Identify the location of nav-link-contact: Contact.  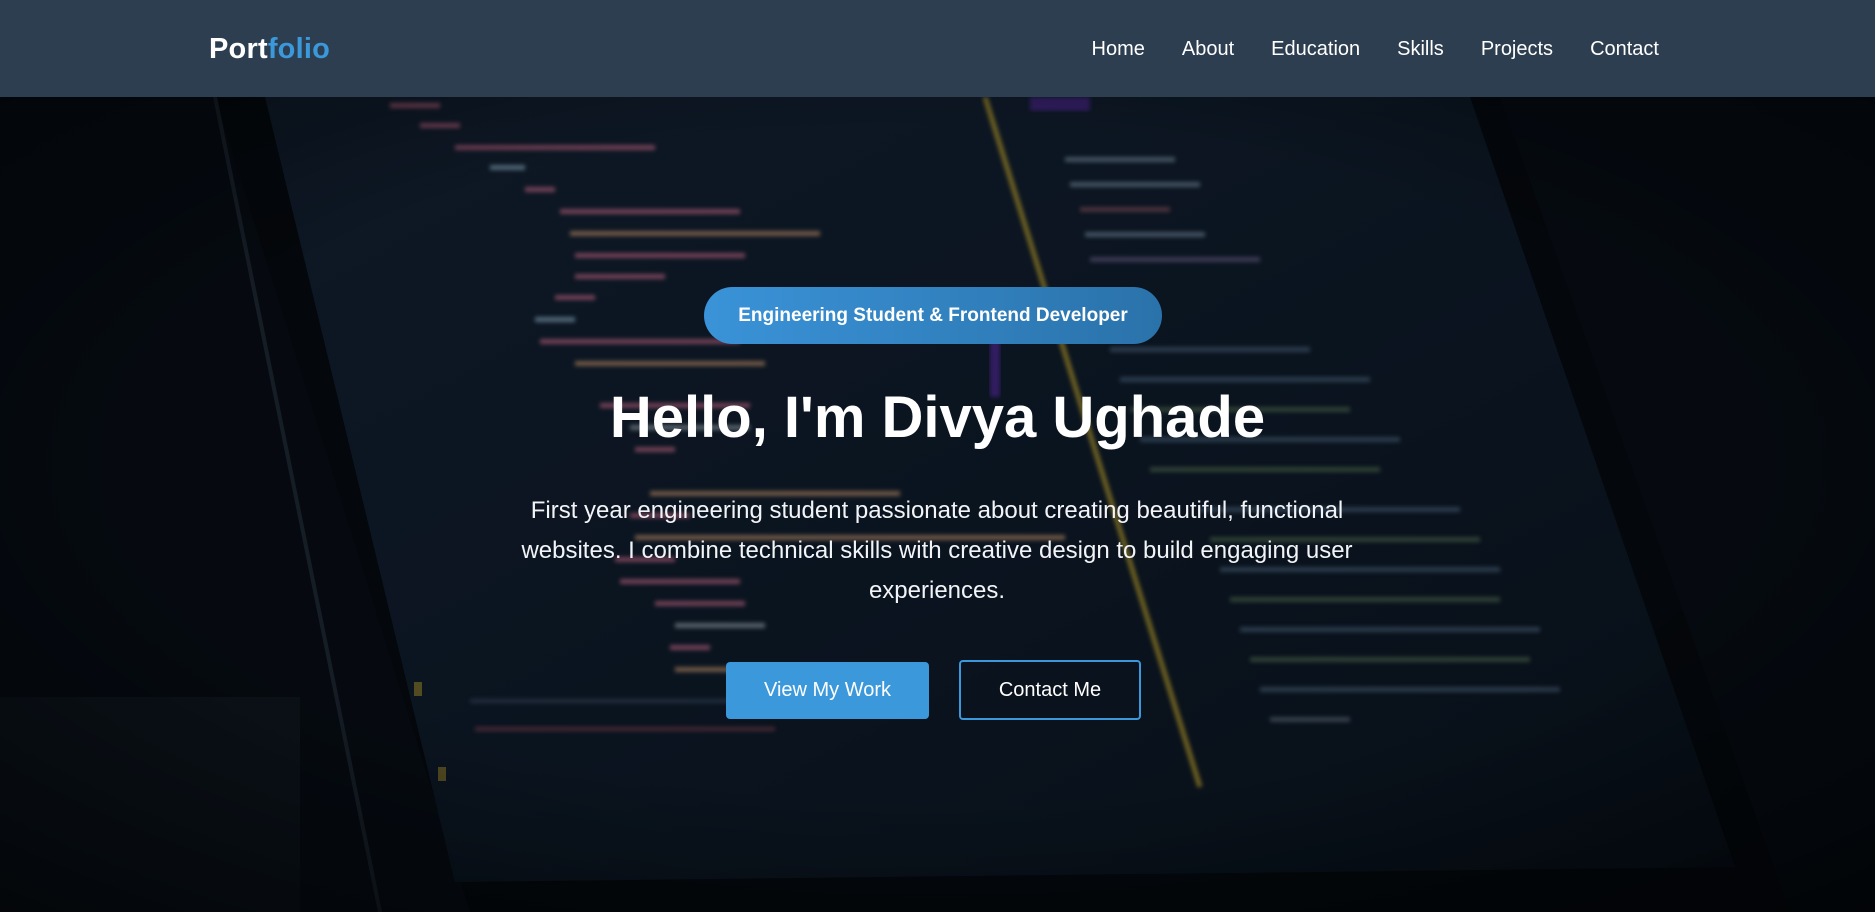
(1624, 49).